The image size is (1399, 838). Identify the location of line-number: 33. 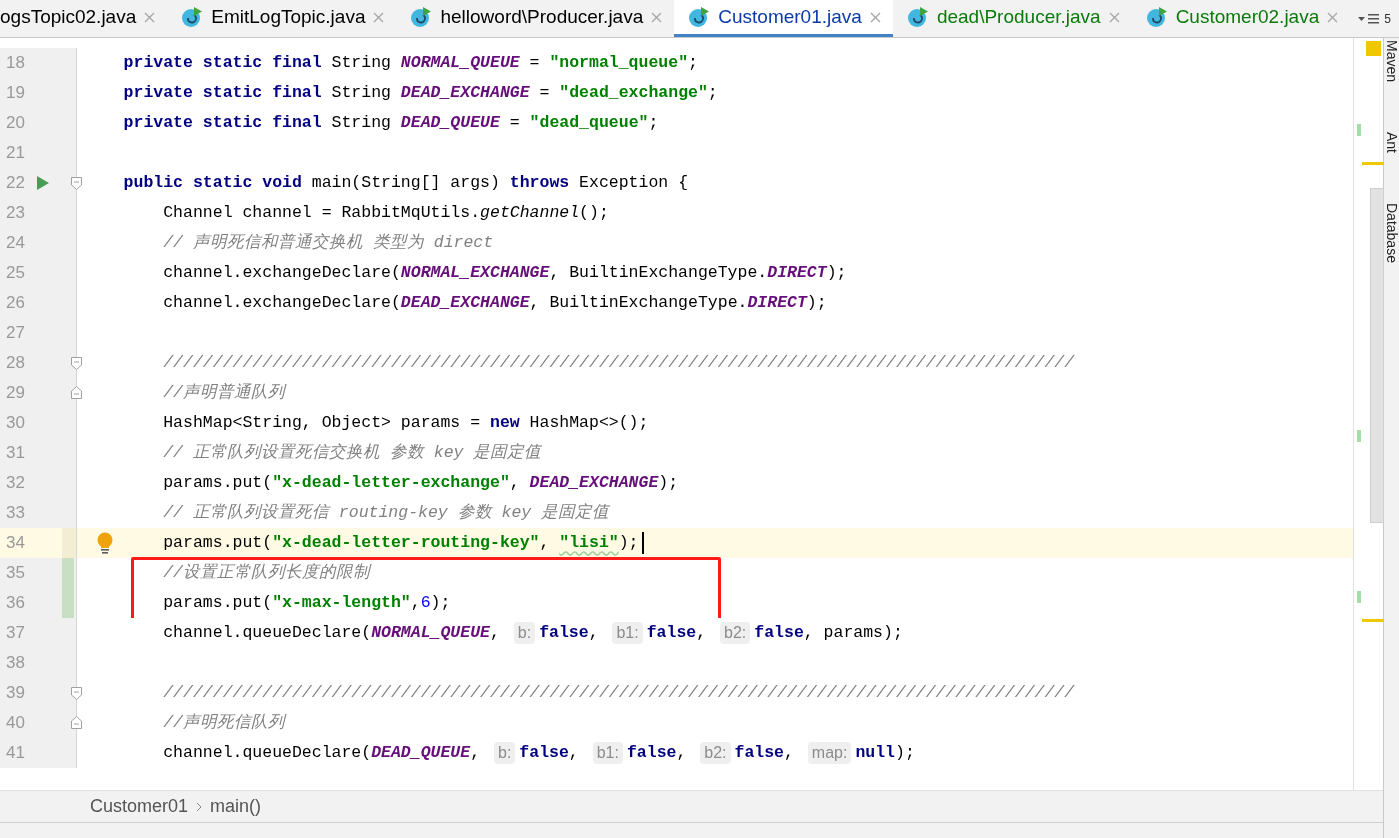
(31, 513).